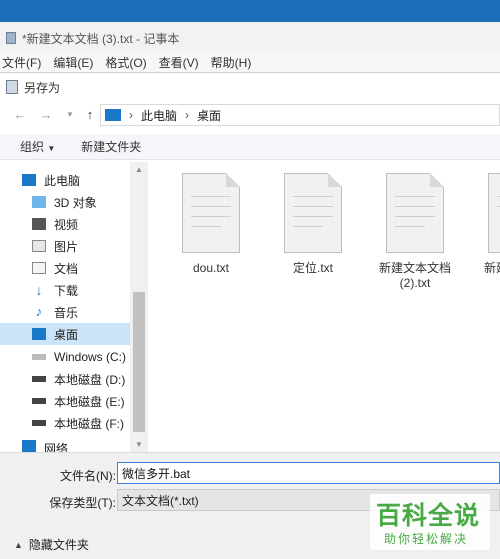 This screenshot has width=500, height=559. Describe the element at coordinates (139, 170) in the screenshot. I see `scroll-up-icon: ▲` at that location.